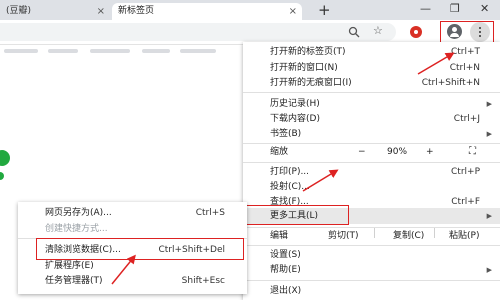 This screenshot has height=300, width=500. What do you see at coordinates (132, 266) in the screenshot?
I see `submenu-item-extensions: 扩展程序(E)` at bounding box center [132, 266].